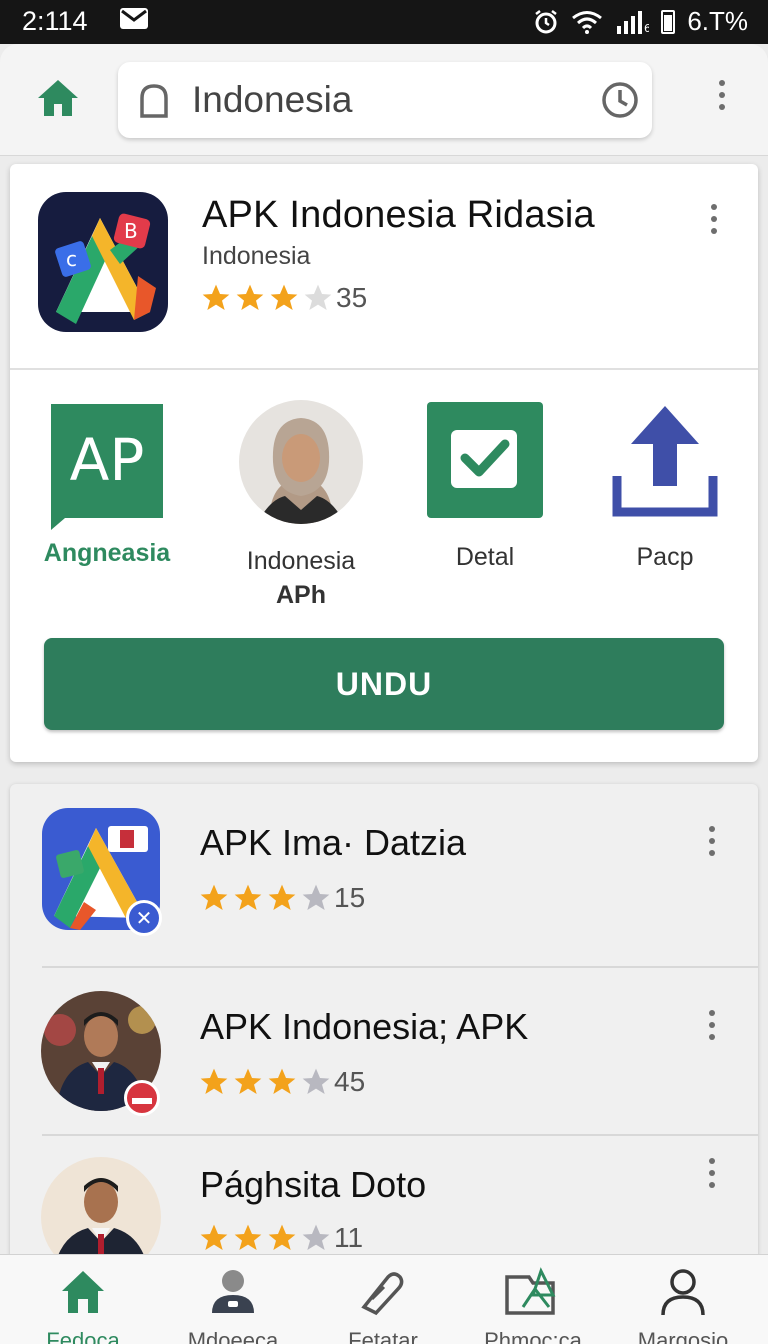 This screenshot has height=1344, width=768. What do you see at coordinates (665, 557) in the screenshot?
I see `action-label: Pacp` at bounding box center [665, 557].